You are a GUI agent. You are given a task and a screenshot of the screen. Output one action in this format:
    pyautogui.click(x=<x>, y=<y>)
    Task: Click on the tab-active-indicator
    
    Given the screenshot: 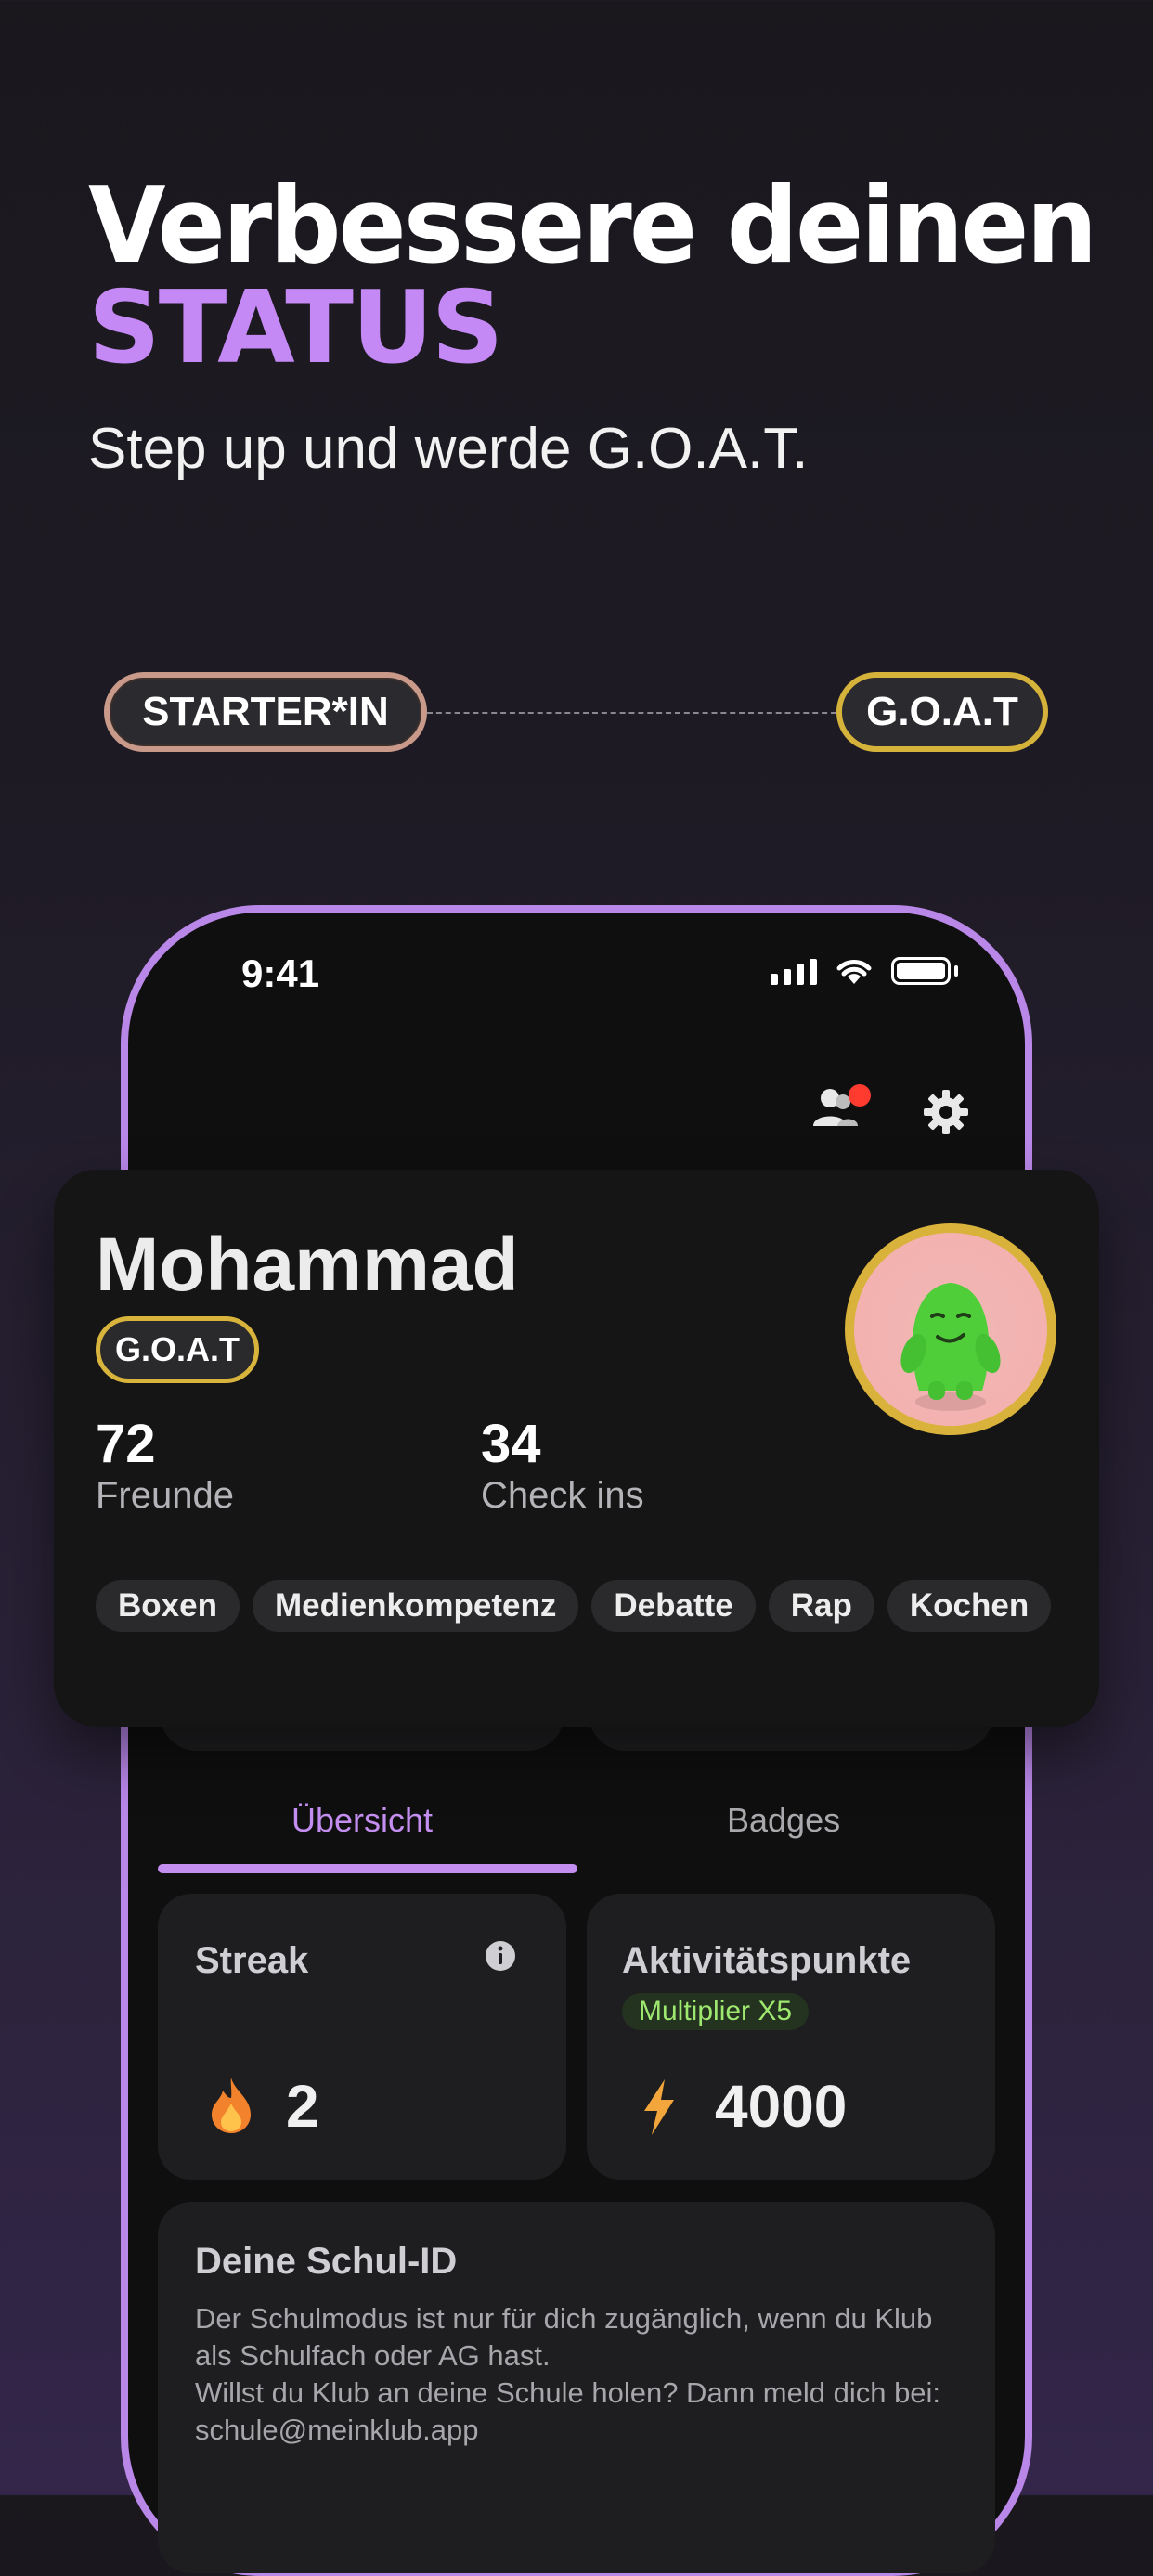 What is the action you would take?
    pyautogui.click(x=367, y=1868)
    